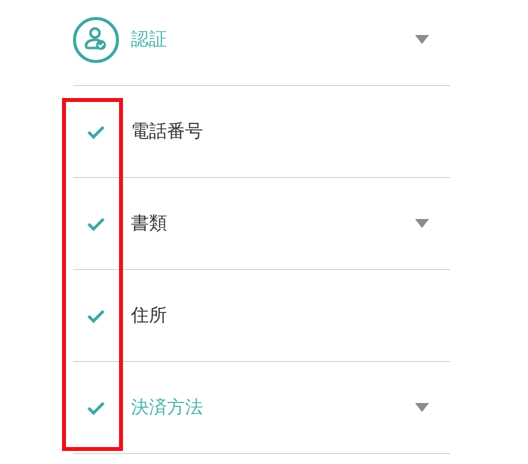 This screenshot has height=464, width=528. What do you see at coordinates (96, 39) in the screenshot?
I see `user-check-icon` at bounding box center [96, 39].